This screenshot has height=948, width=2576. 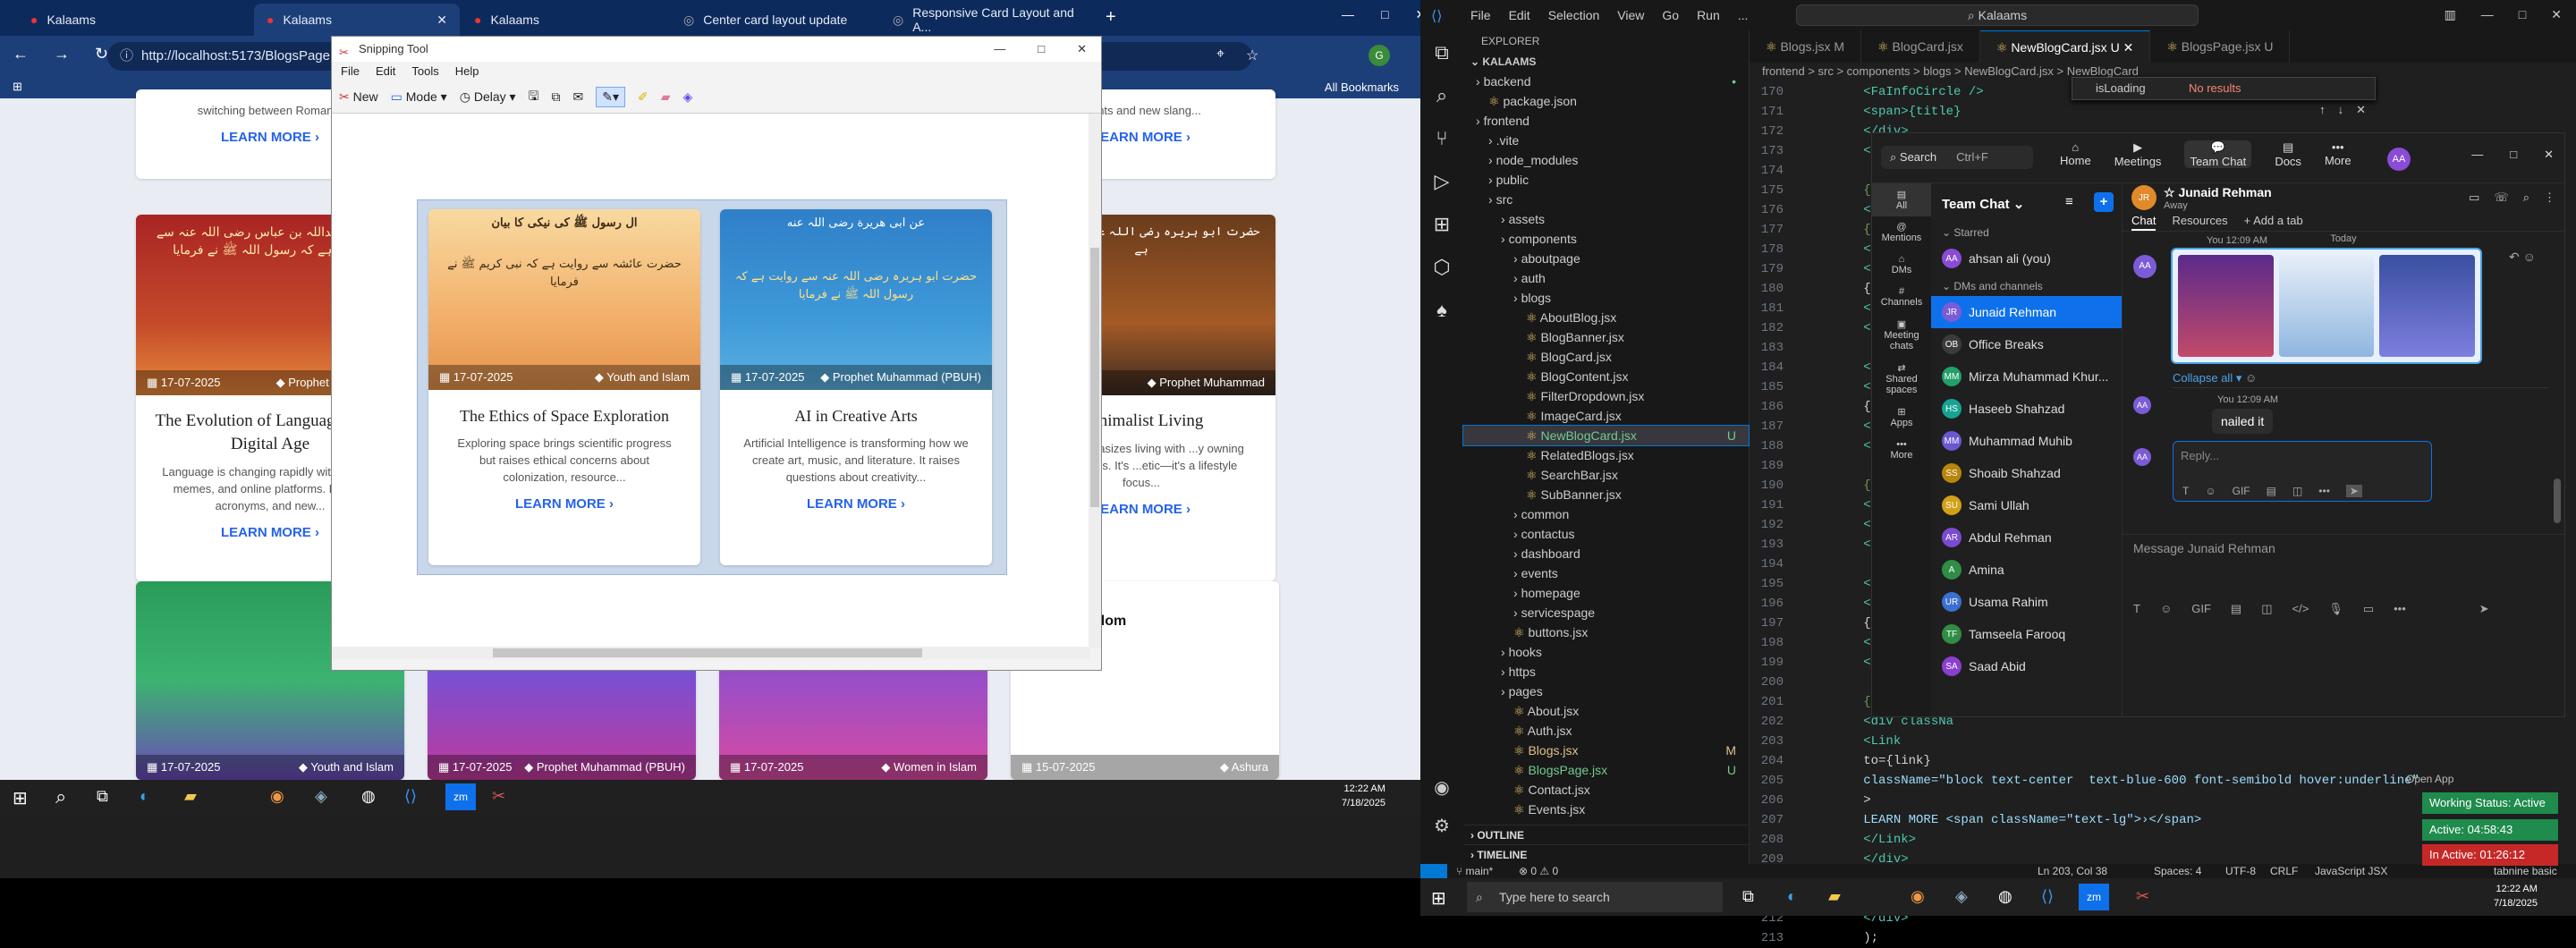 I want to click on tree-file: ⚛ RelatedBlogs.jsx, so click(x=1606, y=455).